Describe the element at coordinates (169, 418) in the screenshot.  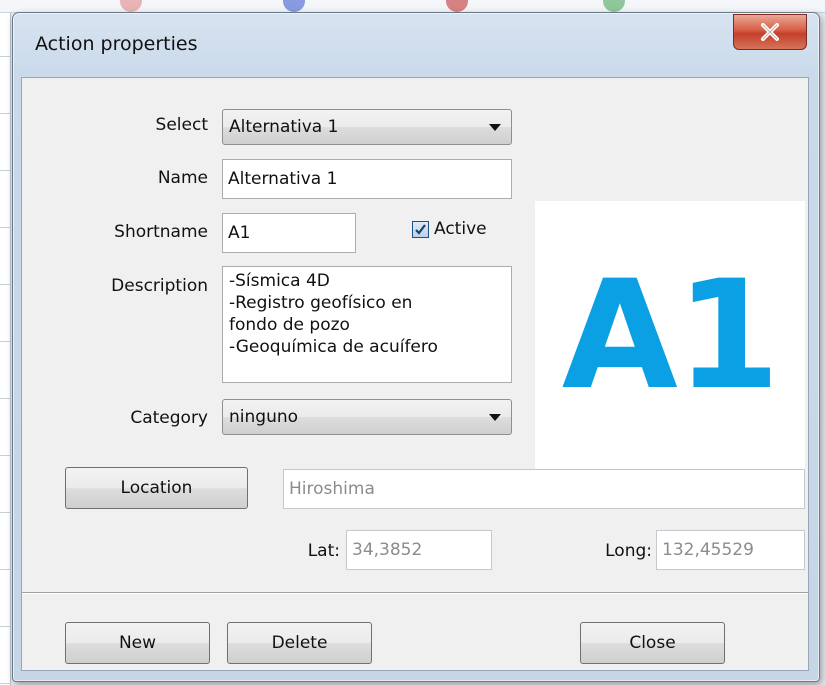
I see `category-label: Category` at that location.